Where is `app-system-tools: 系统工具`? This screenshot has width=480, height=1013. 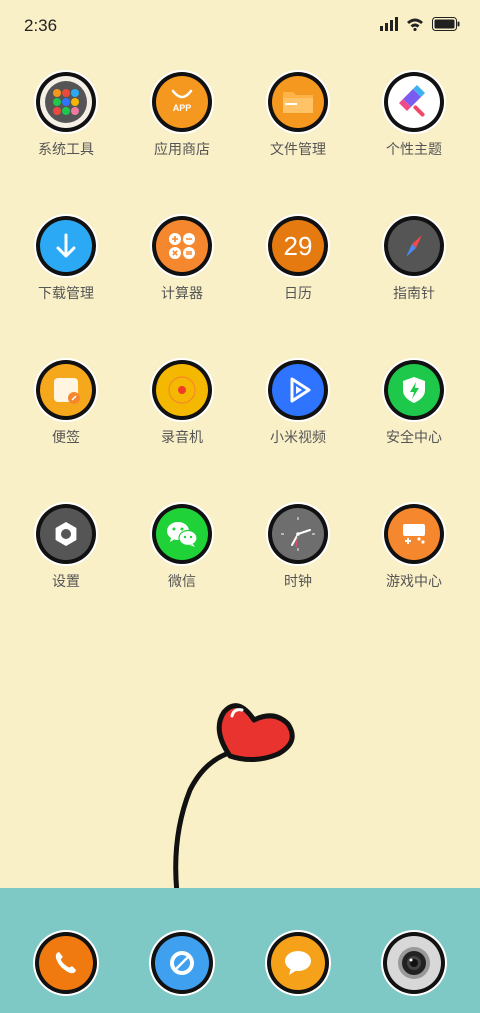 app-system-tools: 系统工具 is located at coordinates (66, 116).